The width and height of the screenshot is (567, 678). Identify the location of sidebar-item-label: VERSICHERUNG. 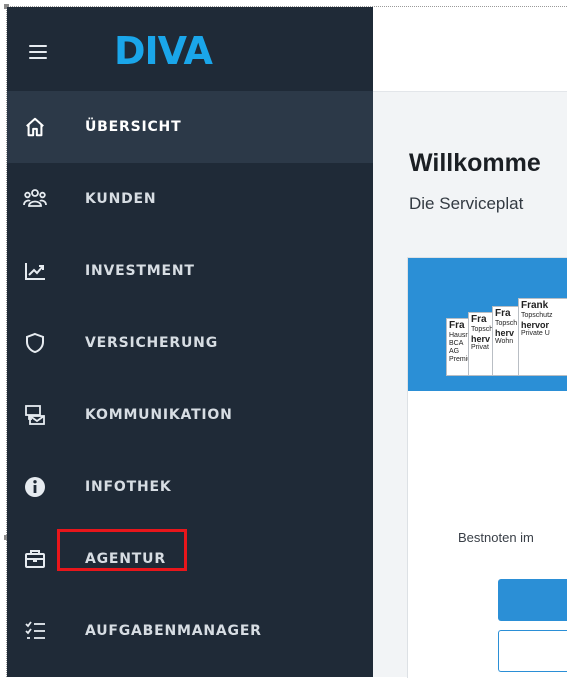
(151, 343).